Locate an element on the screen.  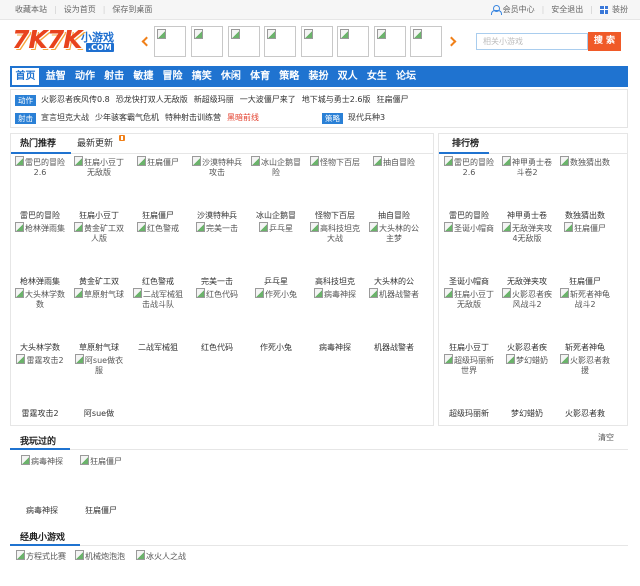
game-thumbnail: 冰山企鹅冒险 is located at coordinates (276, 181).